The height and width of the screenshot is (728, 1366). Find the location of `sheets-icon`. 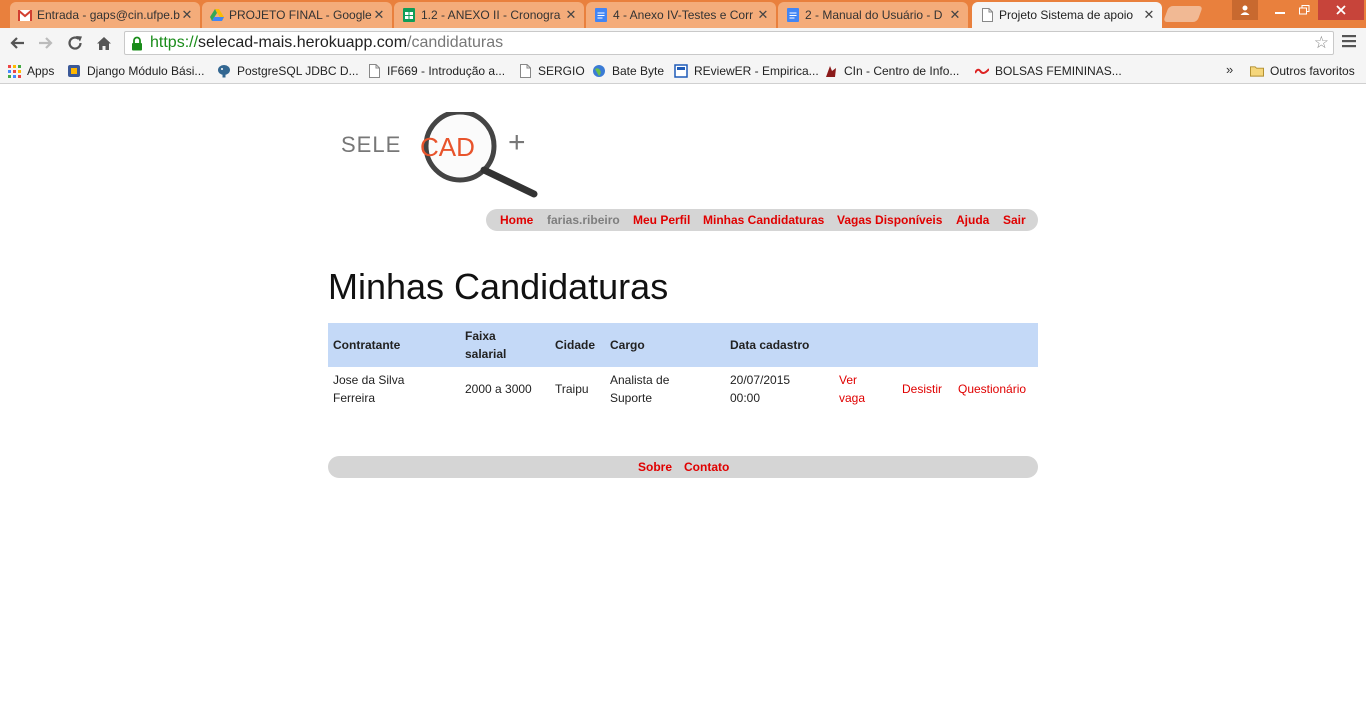

sheets-icon is located at coordinates (409, 15).